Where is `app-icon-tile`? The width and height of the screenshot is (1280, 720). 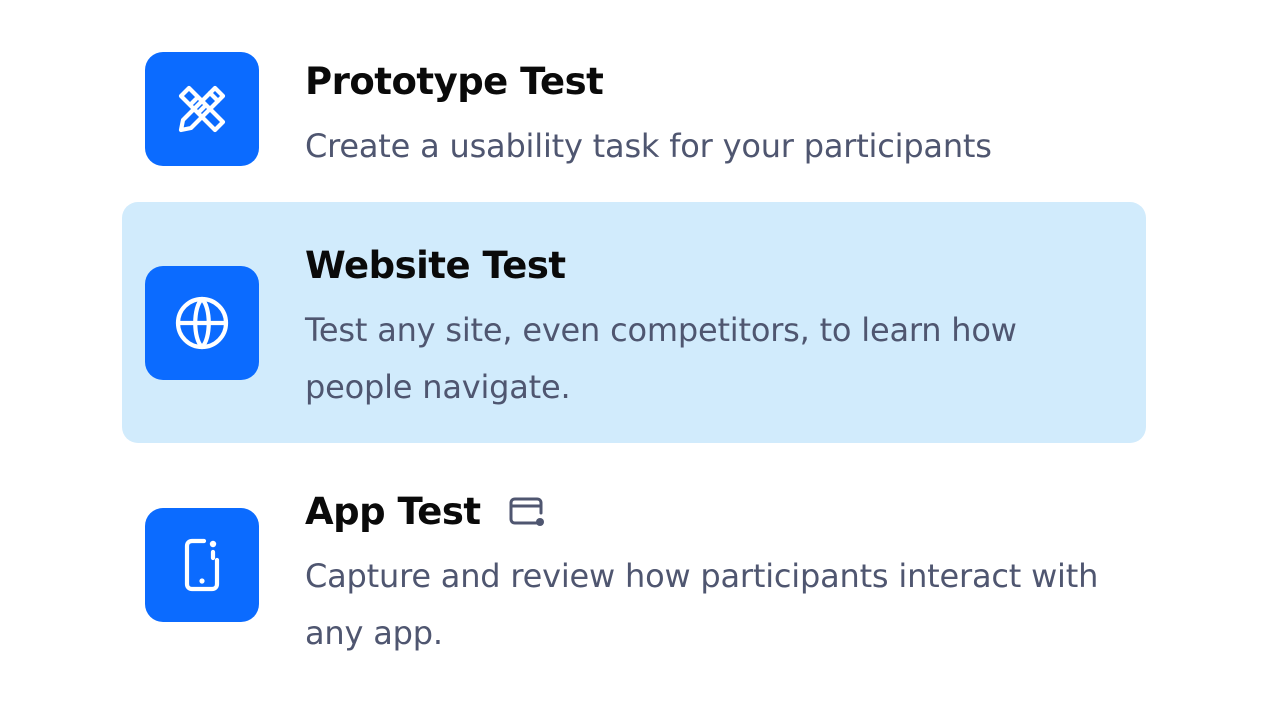 app-icon-tile is located at coordinates (202, 565).